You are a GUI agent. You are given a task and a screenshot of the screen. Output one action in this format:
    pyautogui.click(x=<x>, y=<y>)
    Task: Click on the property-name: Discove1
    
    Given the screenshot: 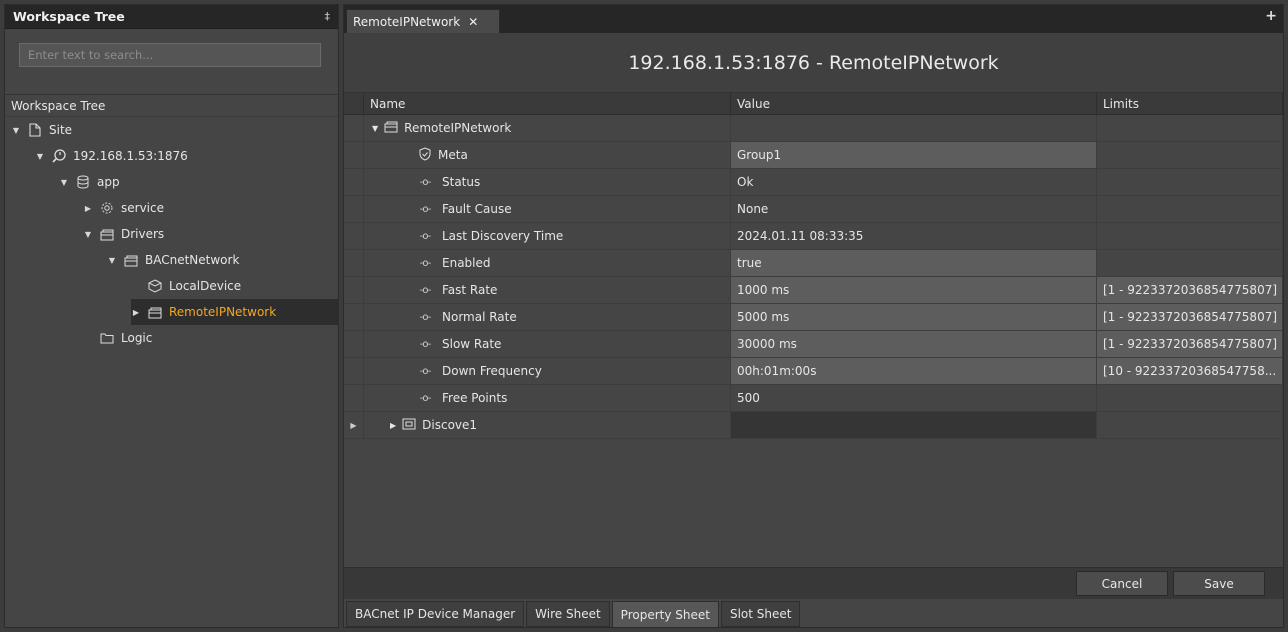 What is the action you would take?
    pyautogui.click(x=450, y=425)
    